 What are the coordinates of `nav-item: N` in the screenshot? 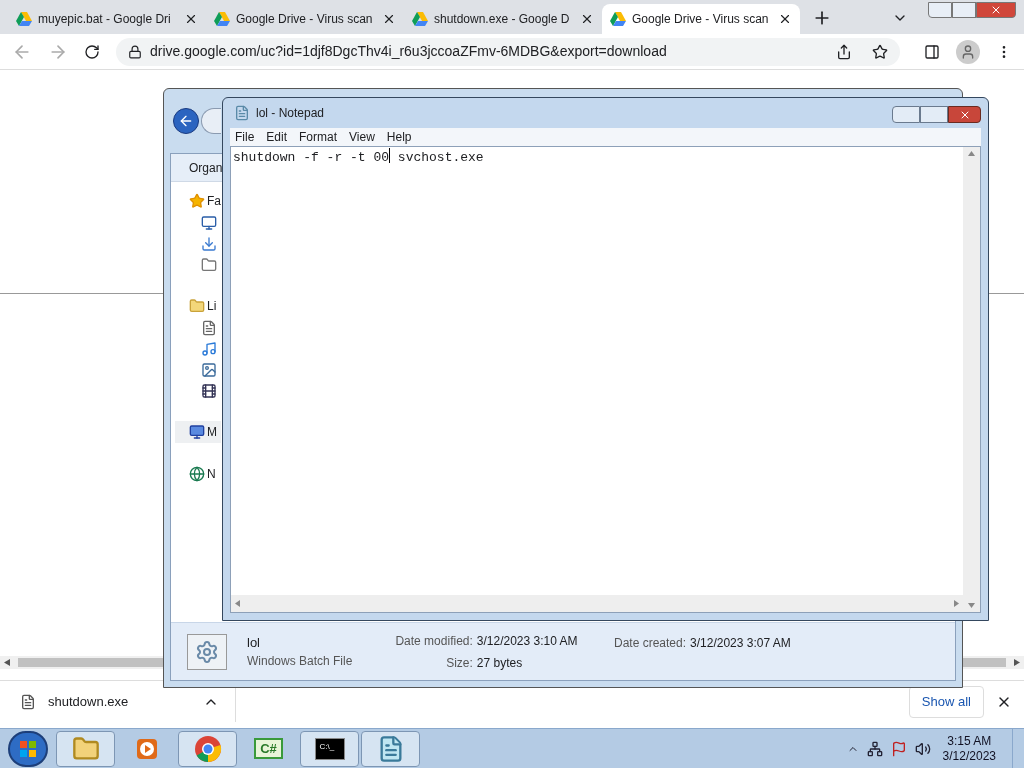 It's located at (198, 474).